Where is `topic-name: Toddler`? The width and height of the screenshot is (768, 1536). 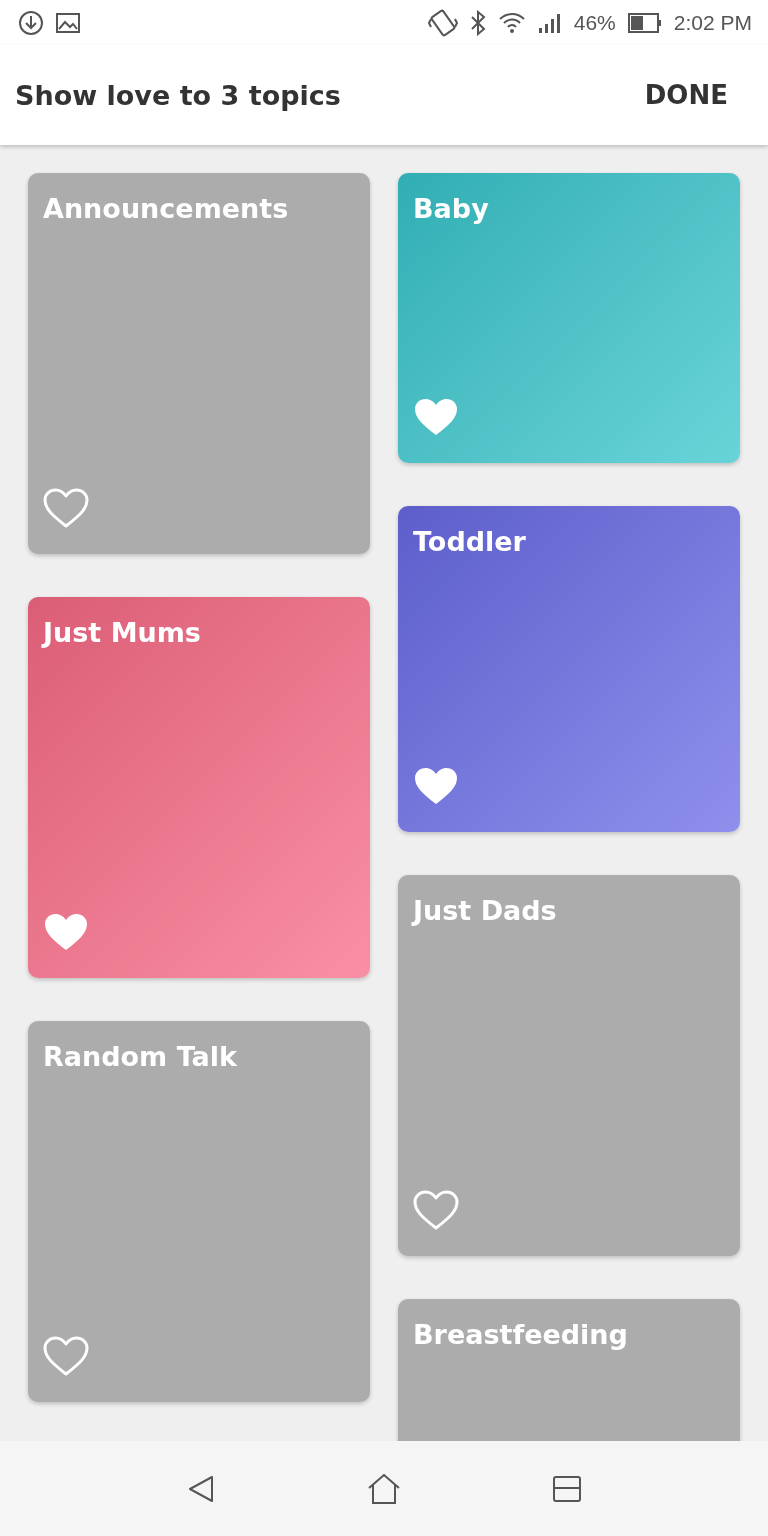
topic-name: Toddler is located at coordinates (469, 541).